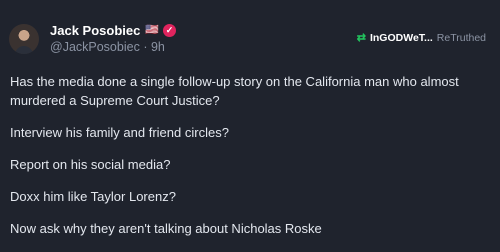 This screenshot has width=500, height=252. I want to click on author-handle: @JackPosobiec, so click(95, 47).